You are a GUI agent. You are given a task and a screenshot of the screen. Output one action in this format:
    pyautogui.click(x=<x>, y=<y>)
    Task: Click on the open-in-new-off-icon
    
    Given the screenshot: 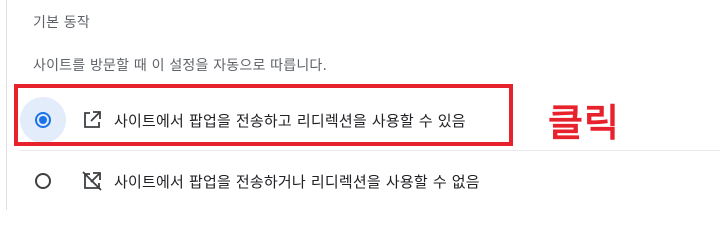 What is the action you would take?
    pyautogui.click(x=92, y=181)
    